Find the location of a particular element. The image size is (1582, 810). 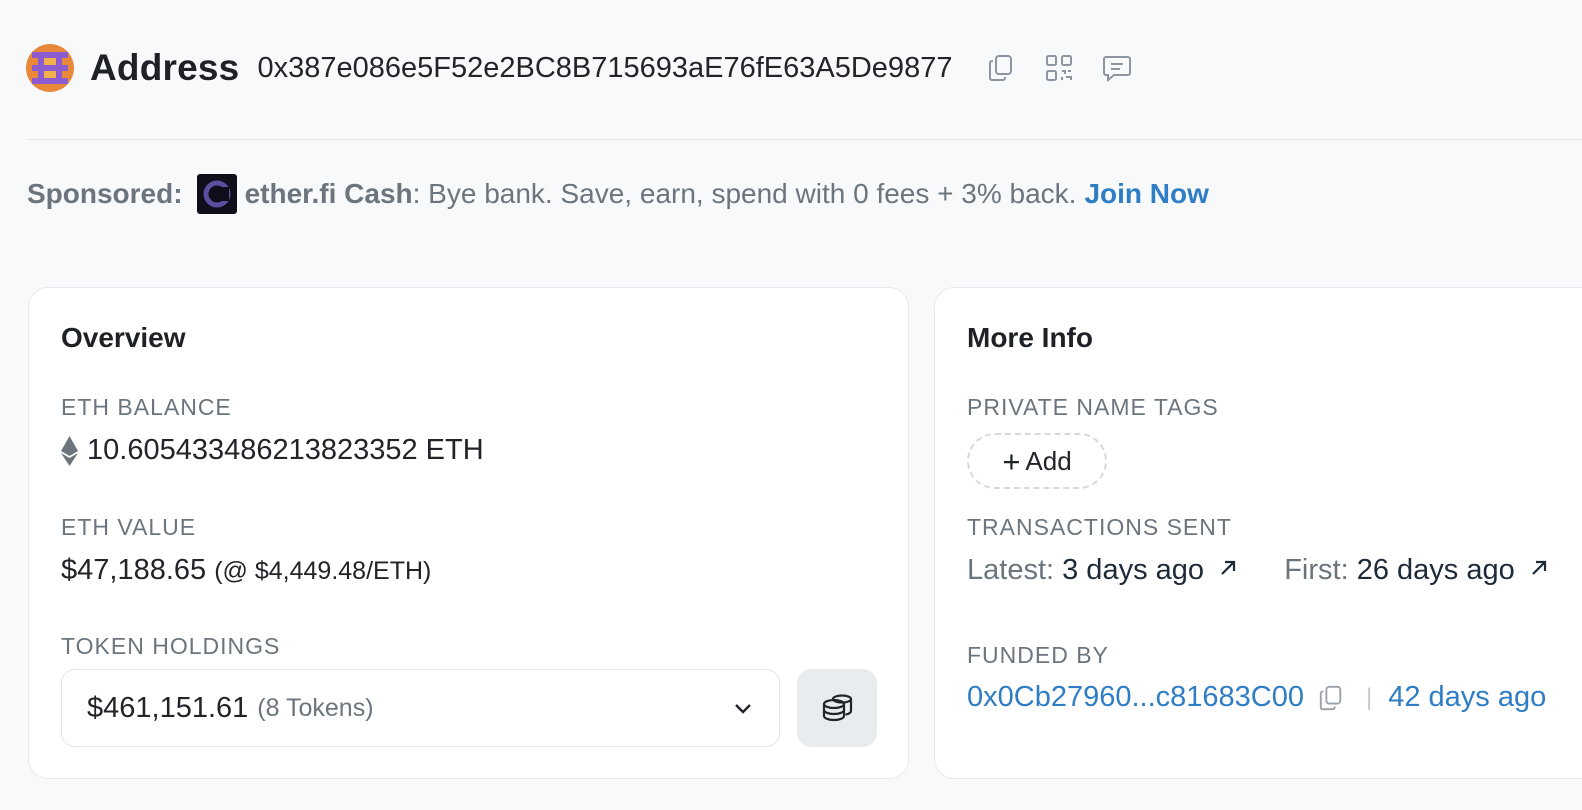

token-holdings-dropdown: $461,151.61 (8 Tokens) is located at coordinates (420, 708).